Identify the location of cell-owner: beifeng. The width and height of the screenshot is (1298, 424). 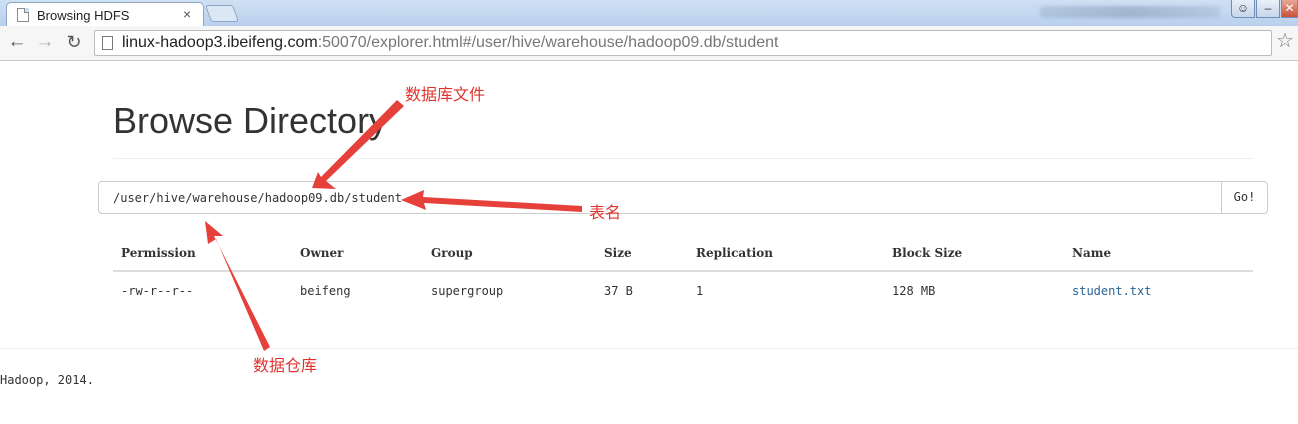
(325, 291).